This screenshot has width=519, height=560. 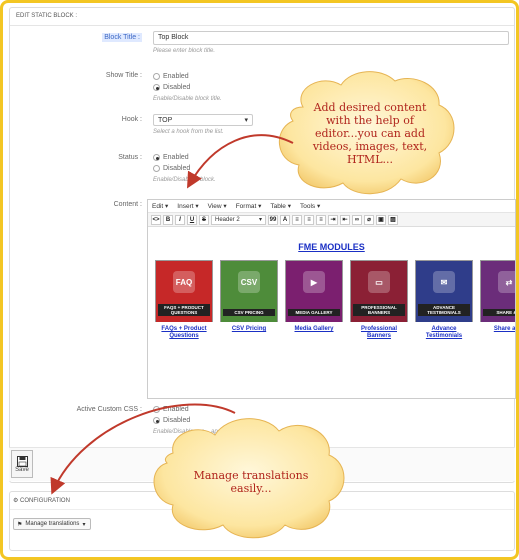 I want to click on bold-button: B, so click(x=168, y=219).